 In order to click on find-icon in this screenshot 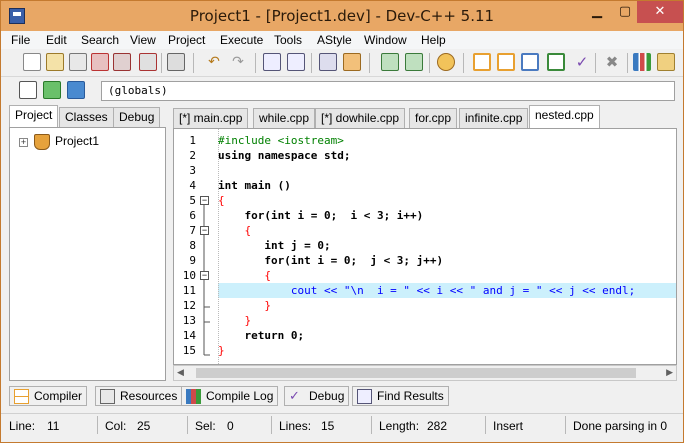, I will do `click(272, 62)`.